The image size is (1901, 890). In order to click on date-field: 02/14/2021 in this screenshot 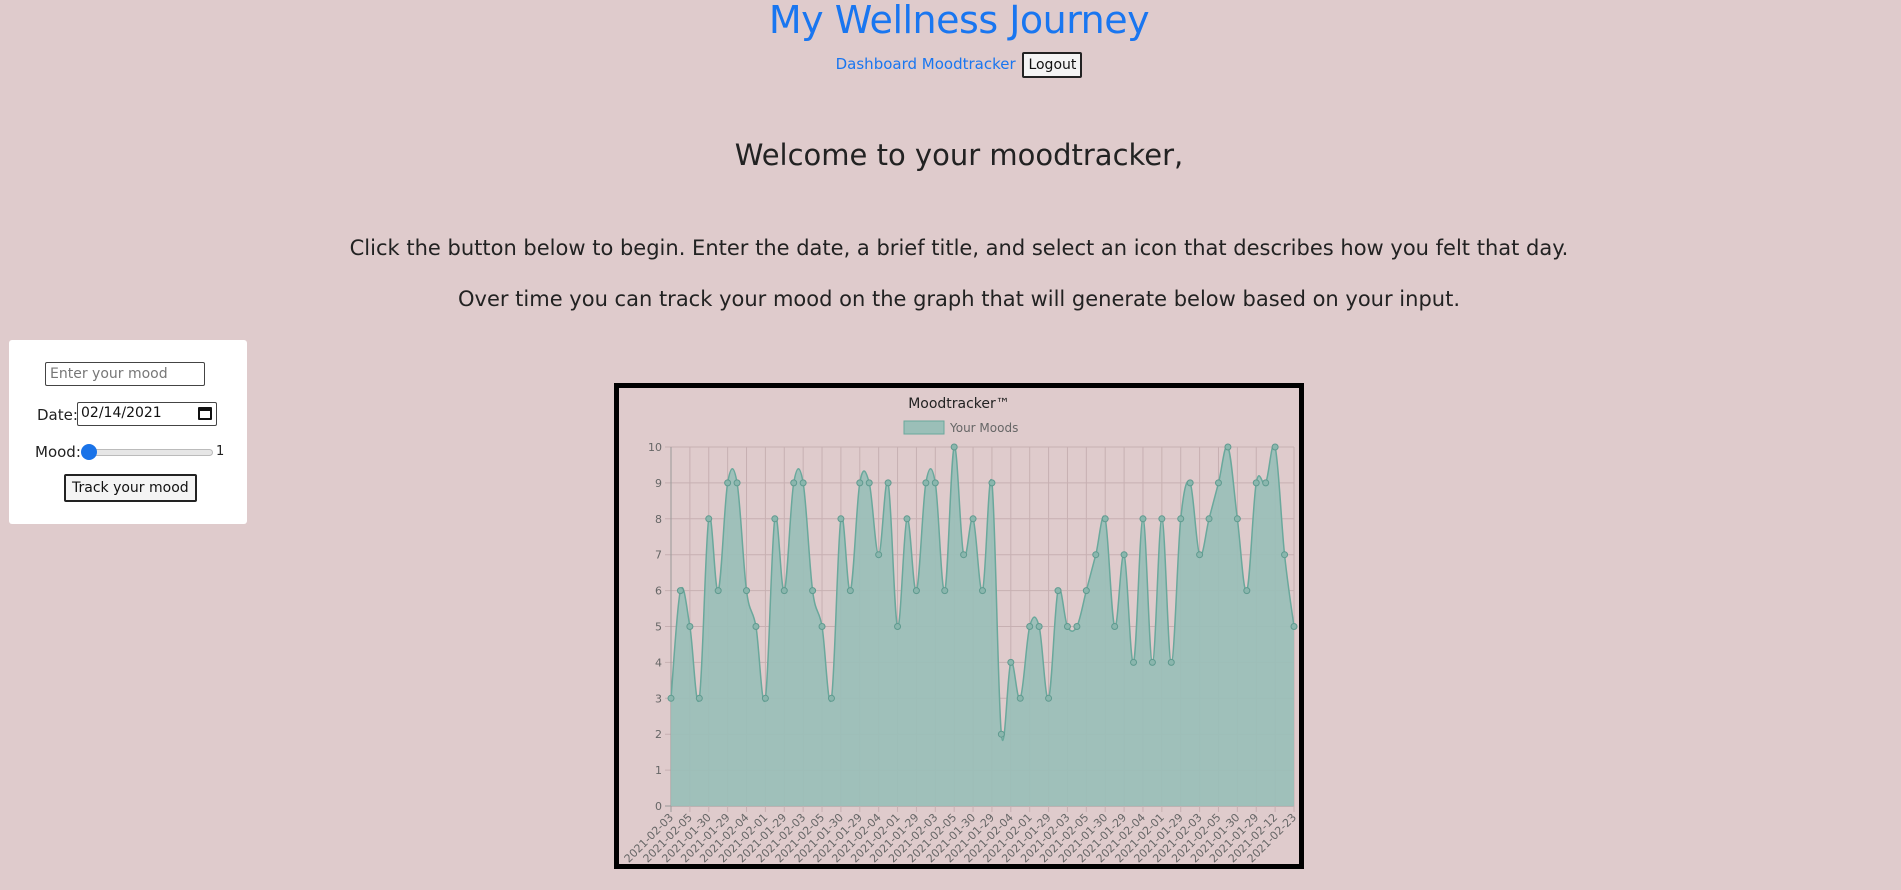, I will do `click(147, 414)`.